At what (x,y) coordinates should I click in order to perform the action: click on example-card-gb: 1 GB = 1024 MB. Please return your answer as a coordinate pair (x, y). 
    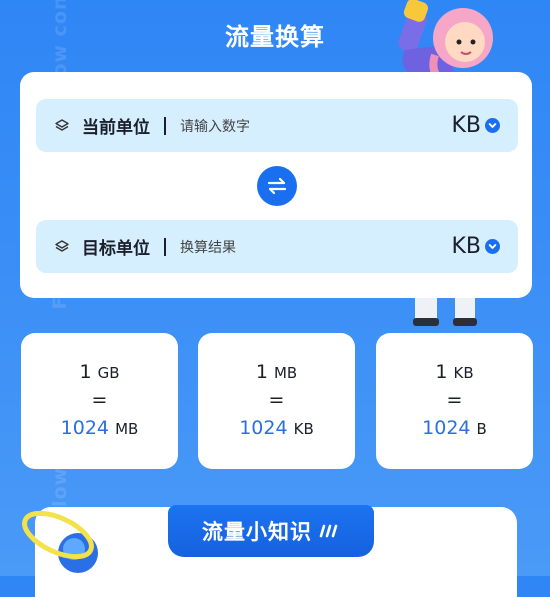
    Looking at the image, I should click on (99, 401).